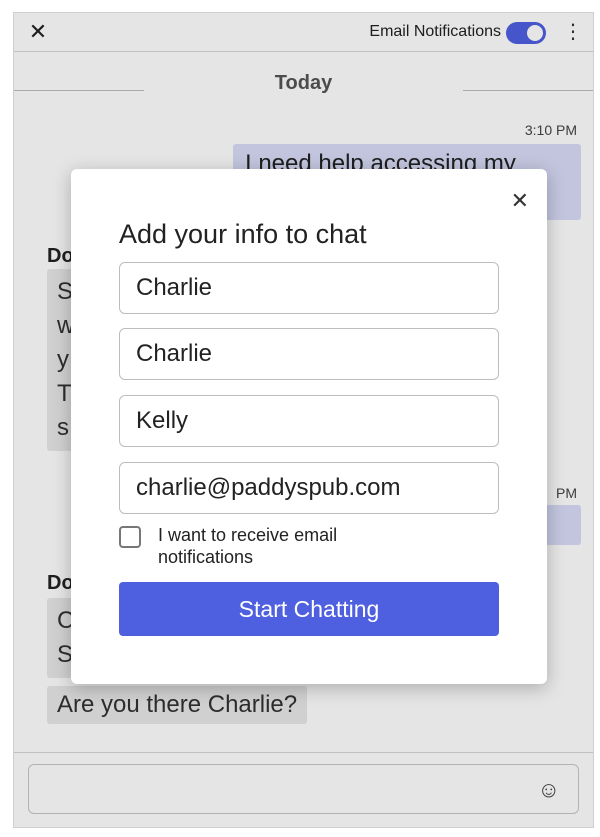 The image size is (600, 837). Describe the element at coordinates (309, 488) in the screenshot. I see `email-field: charlie@paddyspub.com` at that location.